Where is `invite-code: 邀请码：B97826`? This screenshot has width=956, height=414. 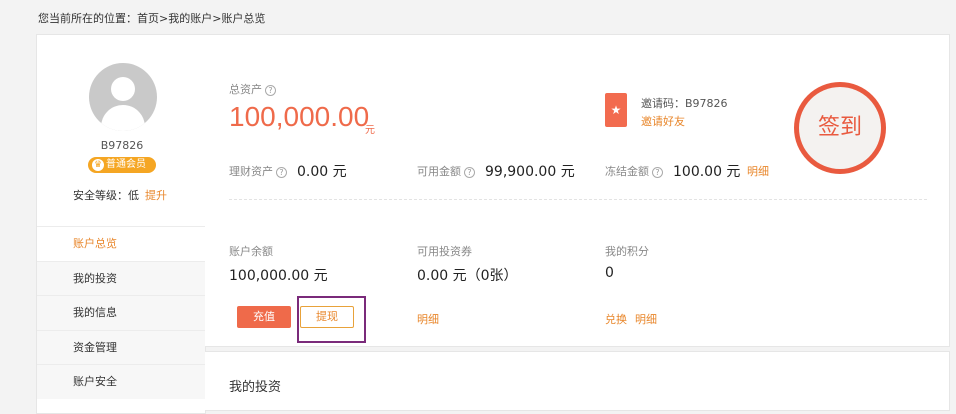
invite-code: 邀请码：B97826 is located at coordinates (684, 103).